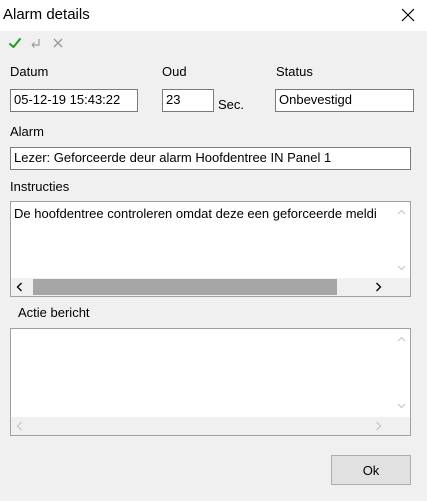  Describe the element at coordinates (185, 287) in the screenshot. I see `scroll-thumb` at that location.